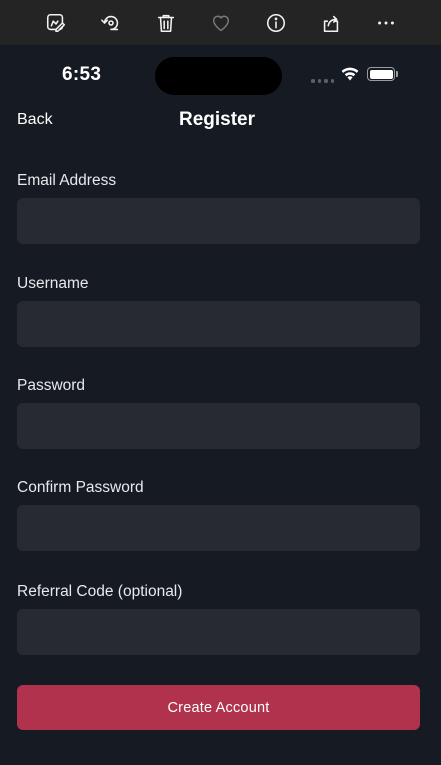  I want to click on battery-icon, so click(381, 74).